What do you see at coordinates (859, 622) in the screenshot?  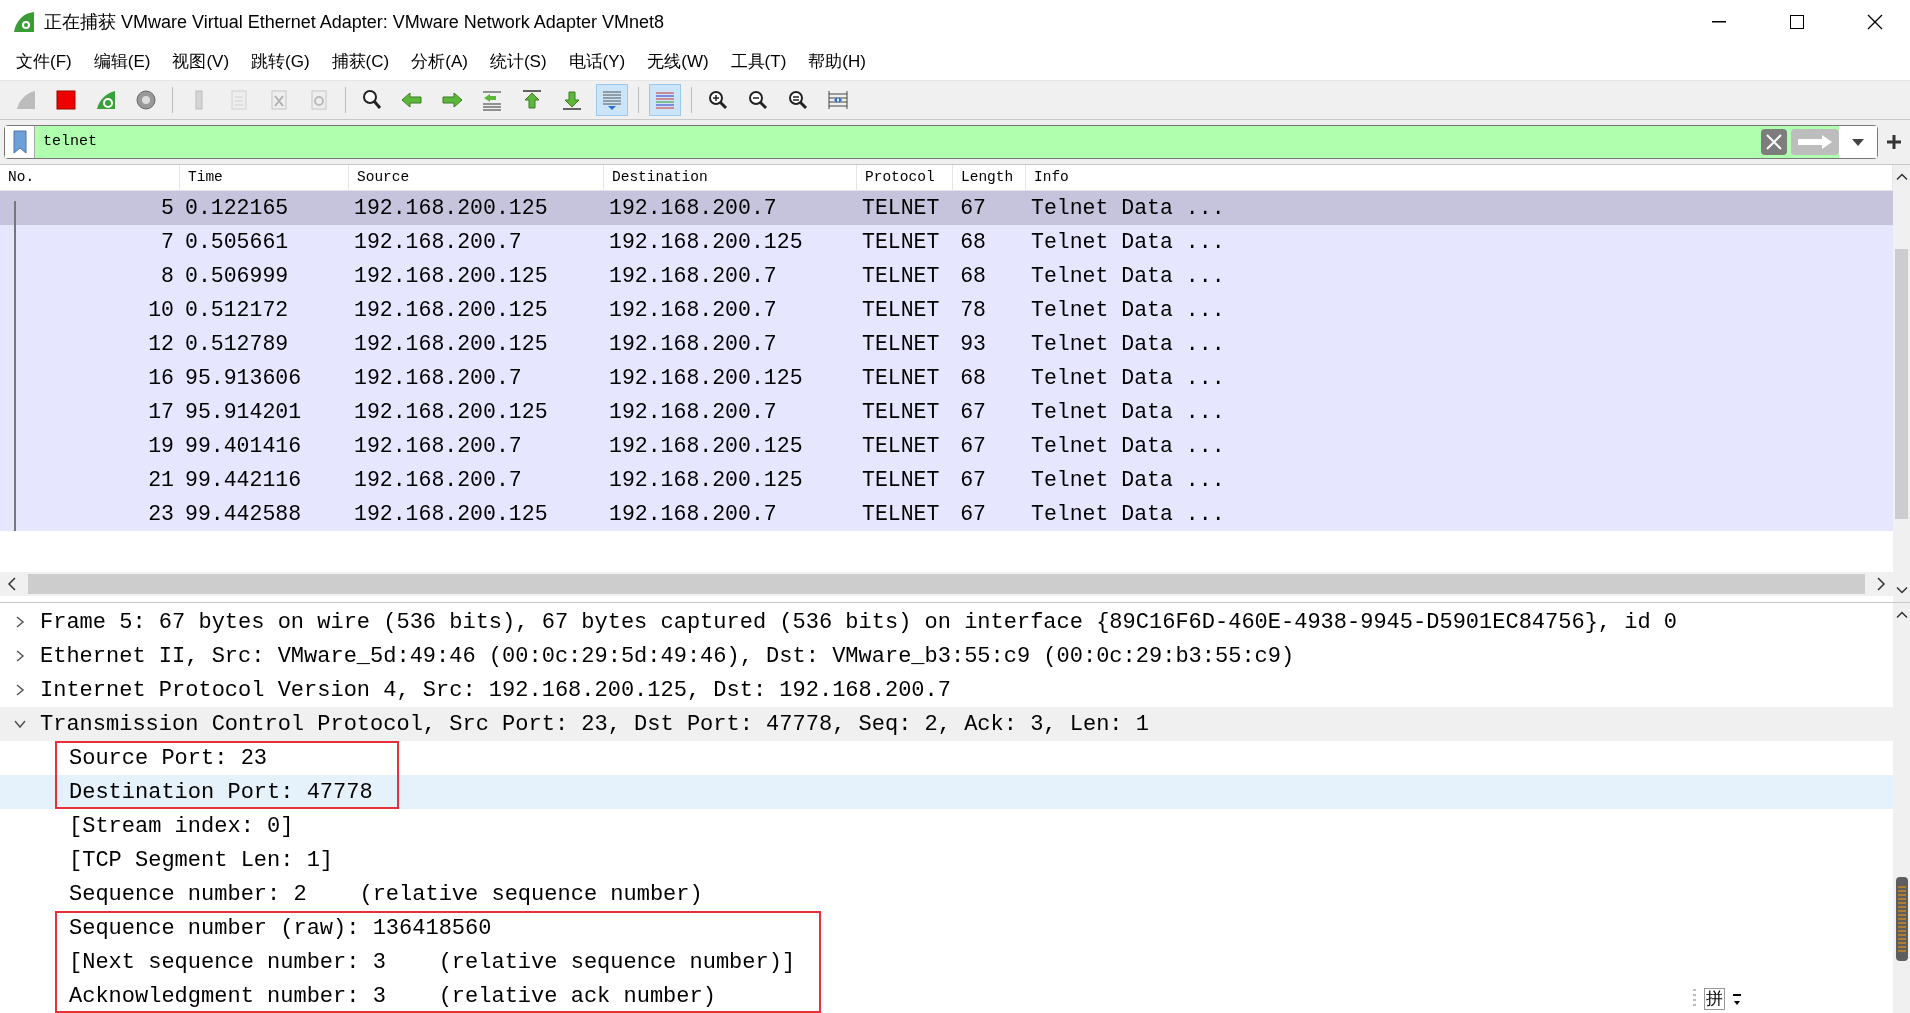 I see `tree-item: Frame 5: 67 bytes on wire (536 bits), 67 bytes captured (536 bits) on interface {89C16F6D-460E-4938-9945-D5901EC84756}, id 0` at bounding box center [859, 622].